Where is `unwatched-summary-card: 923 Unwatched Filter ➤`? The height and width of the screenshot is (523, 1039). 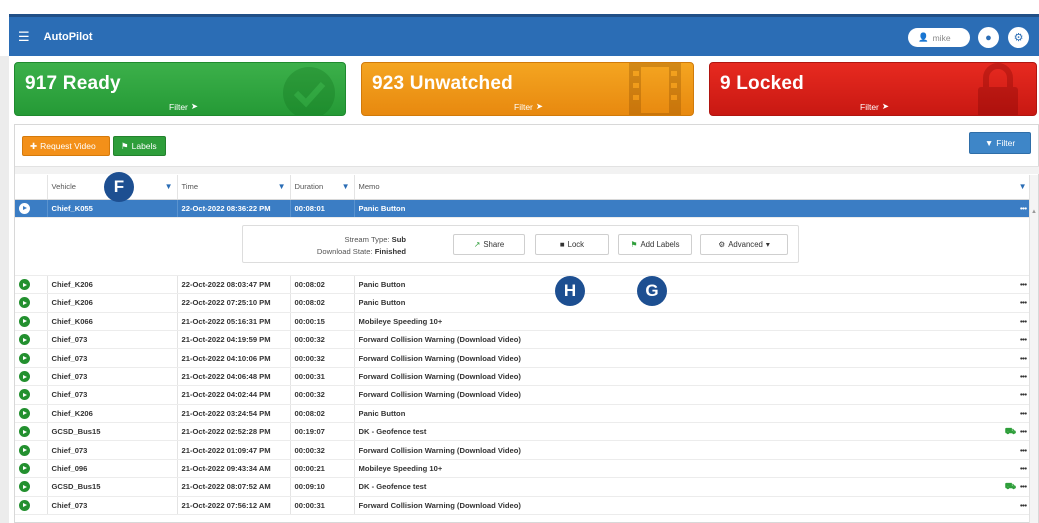
unwatched-summary-card: 923 Unwatched Filter ➤ is located at coordinates (527, 89).